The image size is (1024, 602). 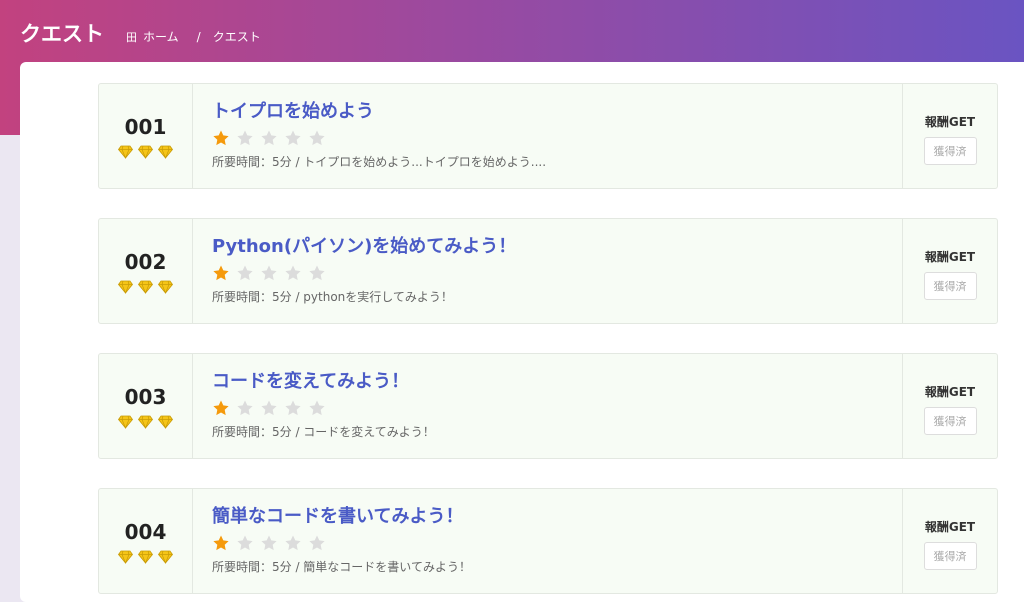 What do you see at coordinates (552, 382) in the screenshot?
I see `quest-title-link: コードを変えてみよう！` at bounding box center [552, 382].